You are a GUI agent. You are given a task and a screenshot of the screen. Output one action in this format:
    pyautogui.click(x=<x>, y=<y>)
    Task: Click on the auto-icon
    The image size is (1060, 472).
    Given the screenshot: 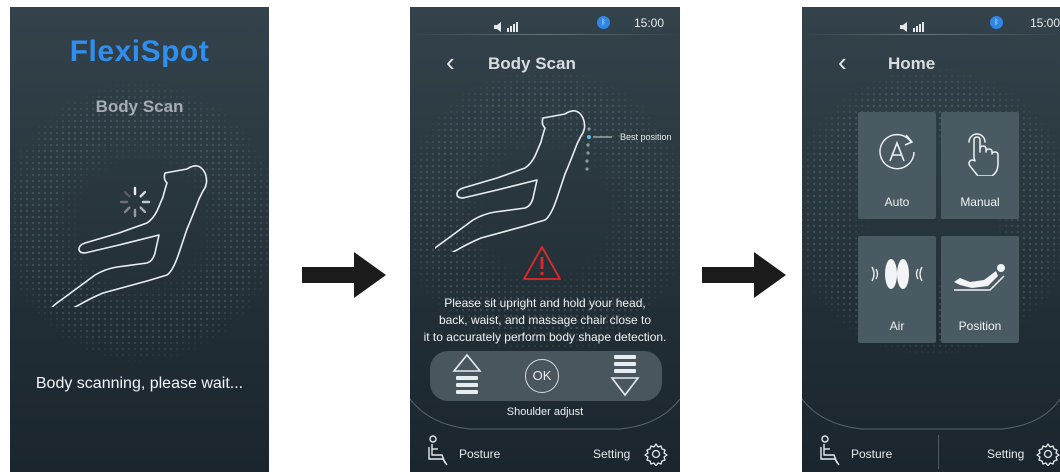 What is the action you would take?
    pyautogui.click(x=897, y=151)
    